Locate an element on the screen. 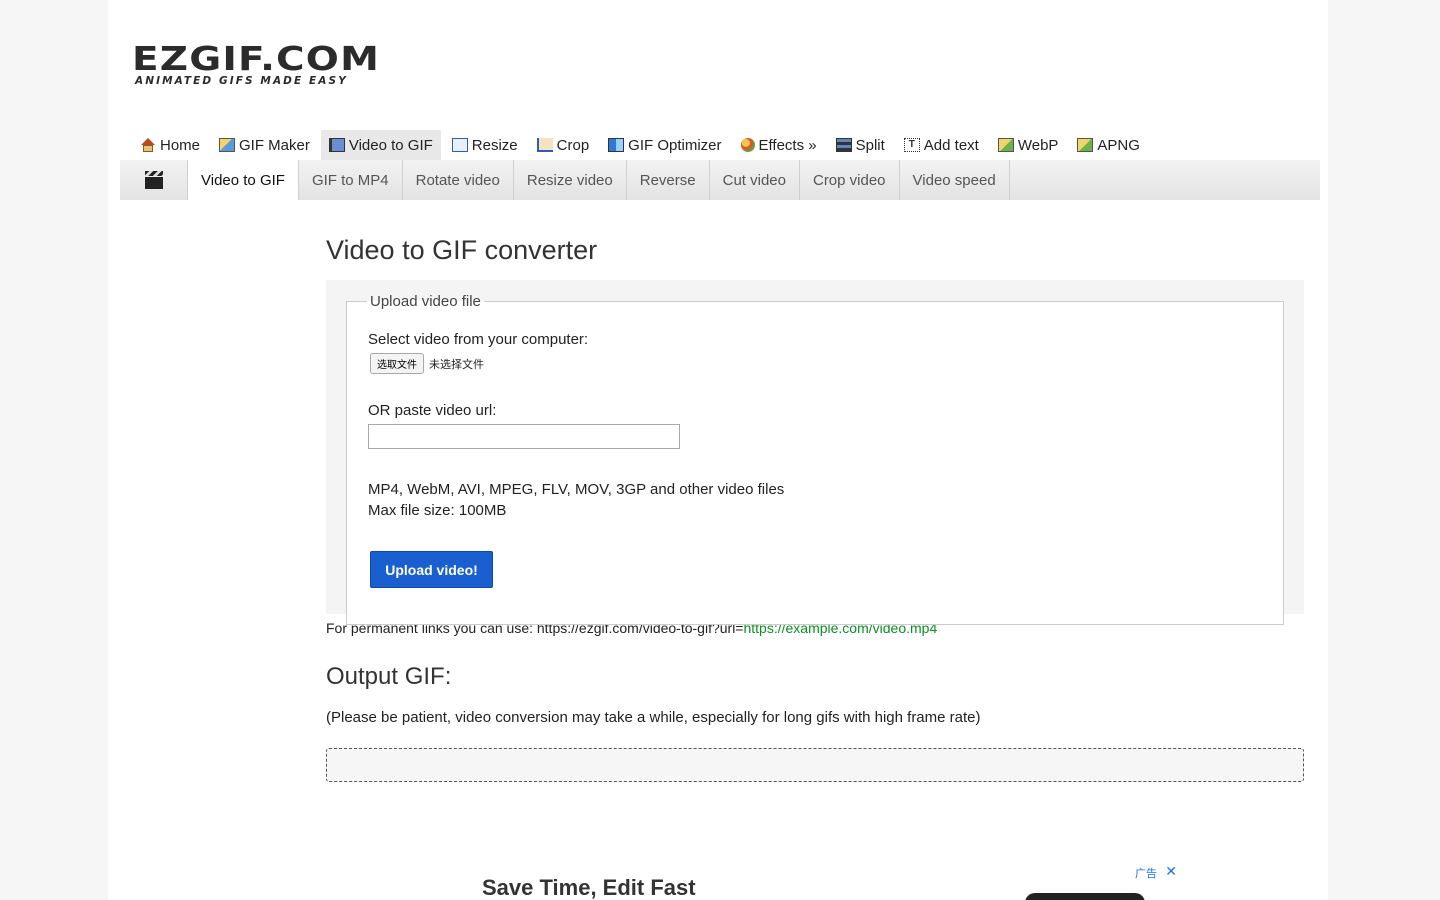 Image resolution: width=1440 pixels, height=900 pixels. nav-item-video-to-gif: Video to GIF is located at coordinates (380, 145).